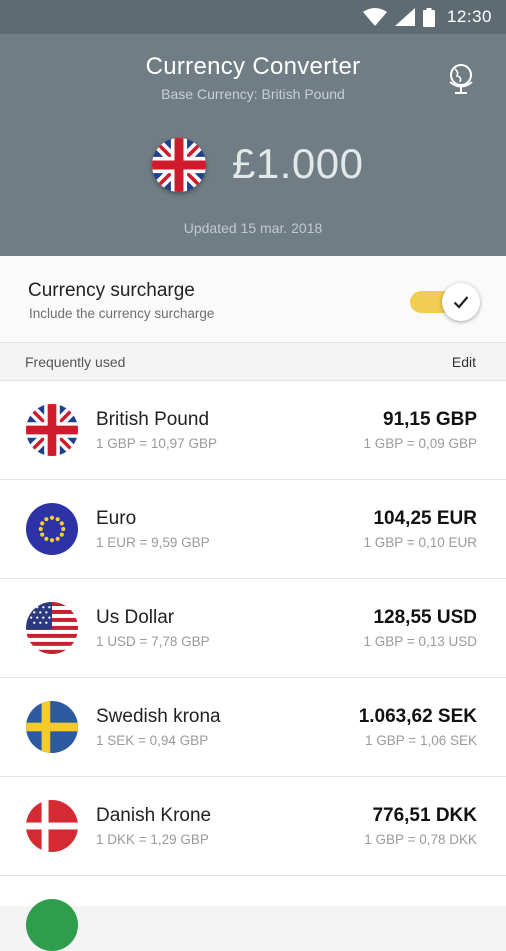 This screenshot has width=506, height=951. What do you see at coordinates (122, 313) in the screenshot?
I see `surcharge-description: Include the currency surcharge` at bounding box center [122, 313].